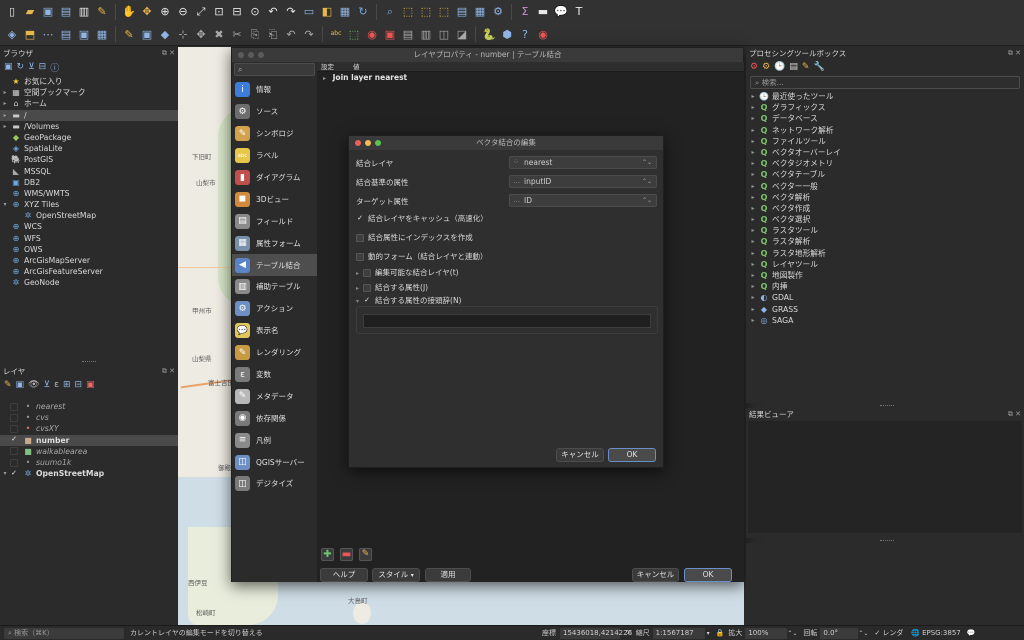 The width and height of the screenshot is (1024, 640). Describe the element at coordinates (357, 273) in the screenshot. I see `collapse-arrow-icon: ▸` at that location.